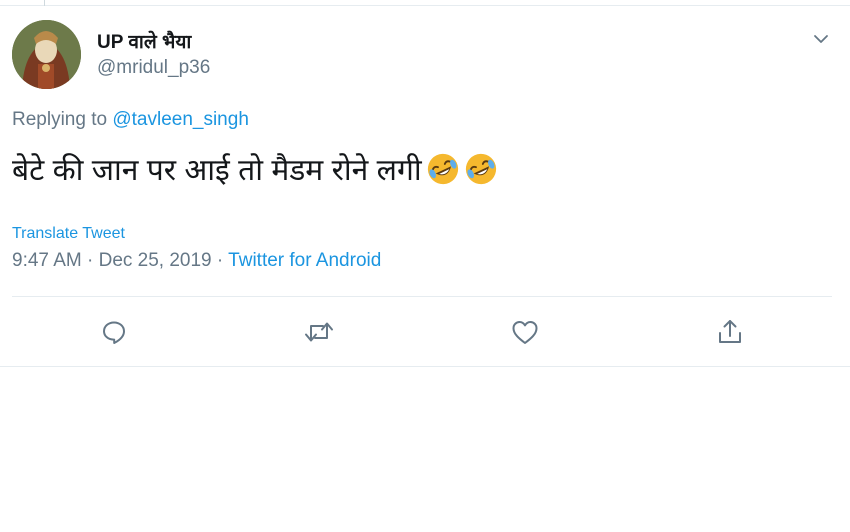 The height and width of the screenshot is (532, 850). I want to click on replying-to: Replying to @tavleen_singh, so click(130, 120).